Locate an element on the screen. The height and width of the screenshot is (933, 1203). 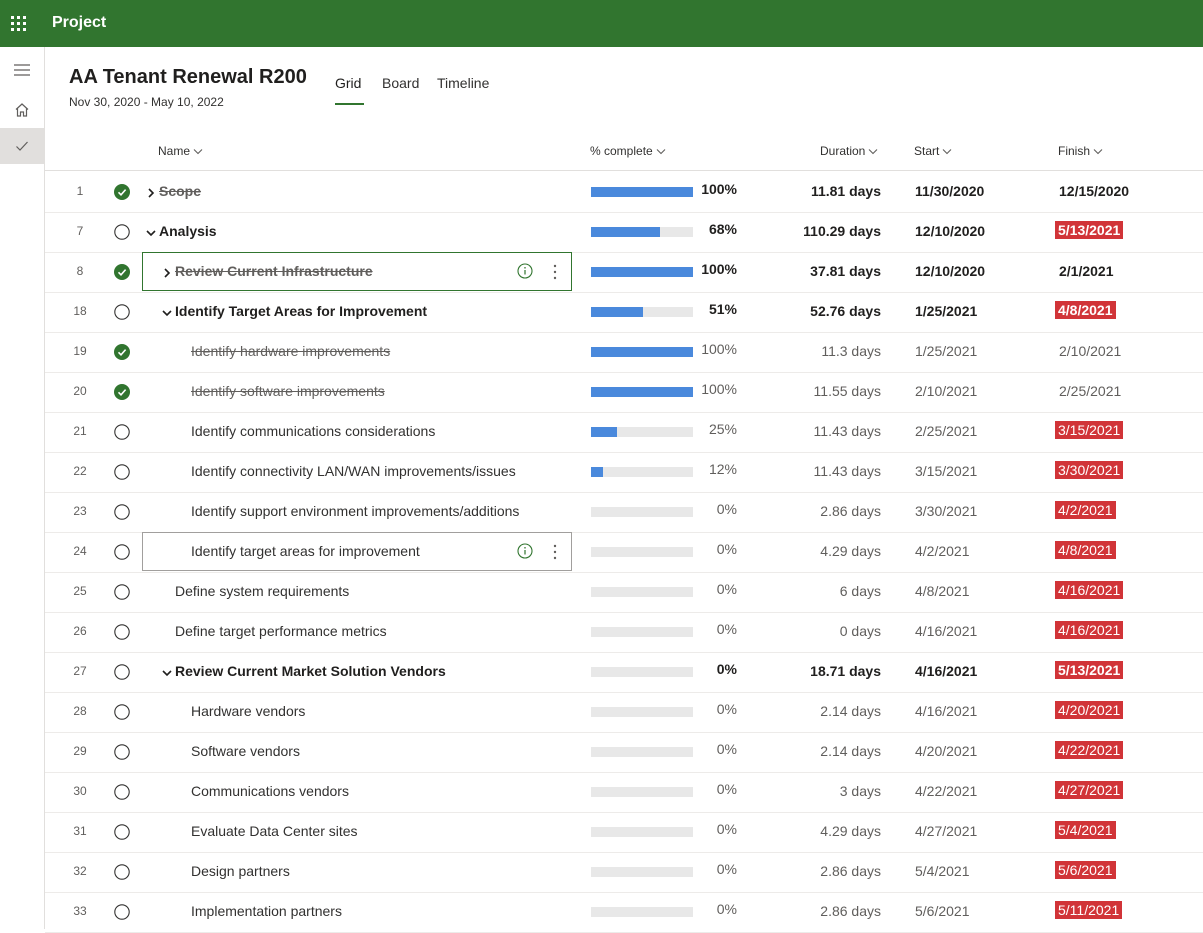
finish-date: 2/25/2021 is located at coordinates (1090, 391).